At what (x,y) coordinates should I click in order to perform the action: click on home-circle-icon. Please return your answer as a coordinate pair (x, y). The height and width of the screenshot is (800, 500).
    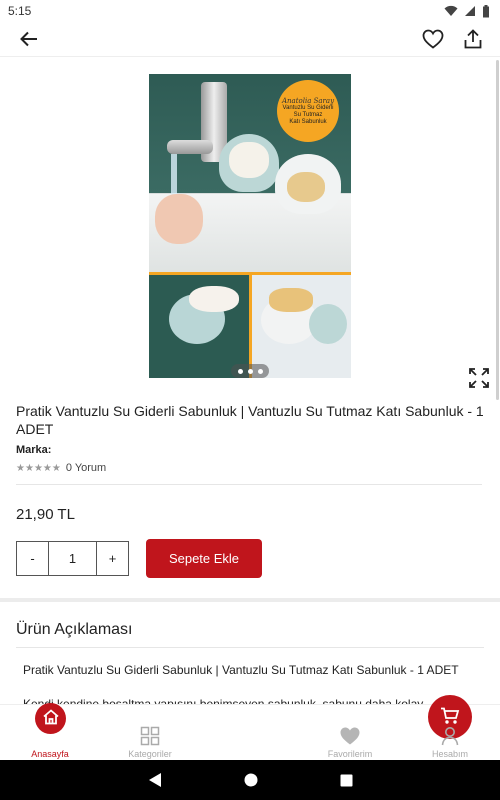
    Looking at the image, I should click on (251, 780).